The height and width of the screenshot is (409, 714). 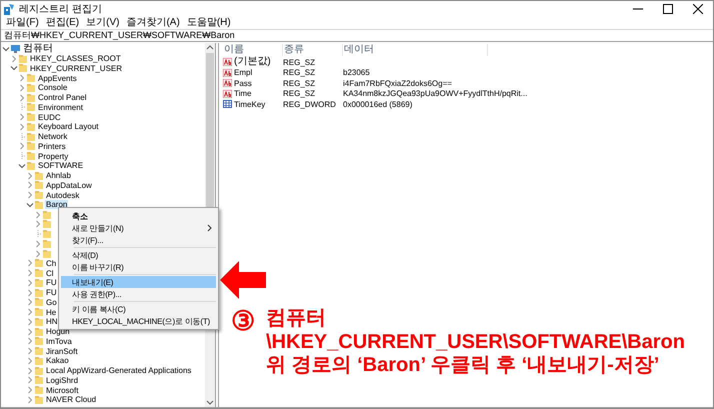 What do you see at coordinates (463, 366) in the screenshot?
I see `annotation-text: 위 경로의 ‘Baron’ 우클릭 후 ‘내보내기-저장’` at bounding box center [463, 366].